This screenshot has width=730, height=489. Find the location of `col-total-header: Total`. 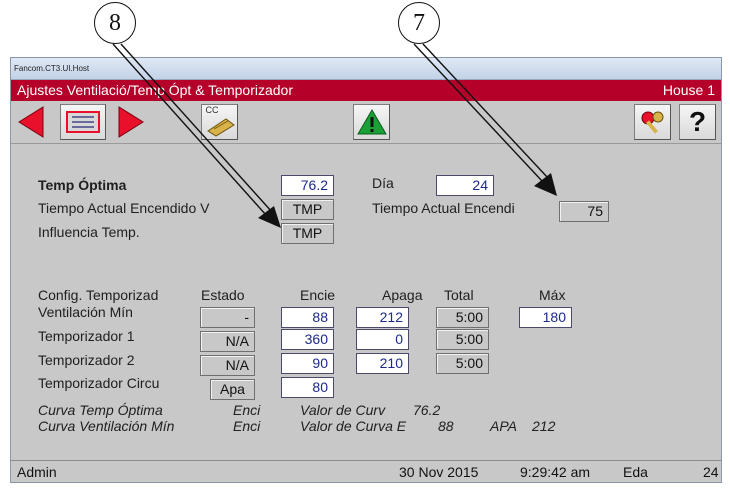

col-total-header: Total is located at coordinates (459, 295).